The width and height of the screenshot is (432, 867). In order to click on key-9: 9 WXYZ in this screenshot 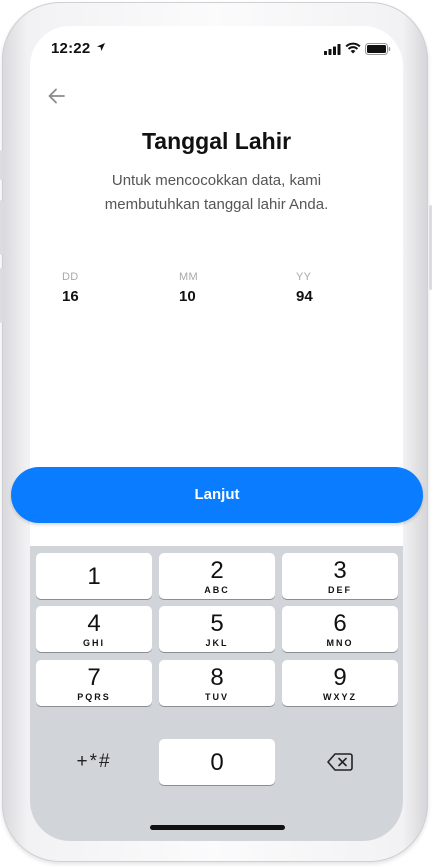, I will do `click(340, 683)`.